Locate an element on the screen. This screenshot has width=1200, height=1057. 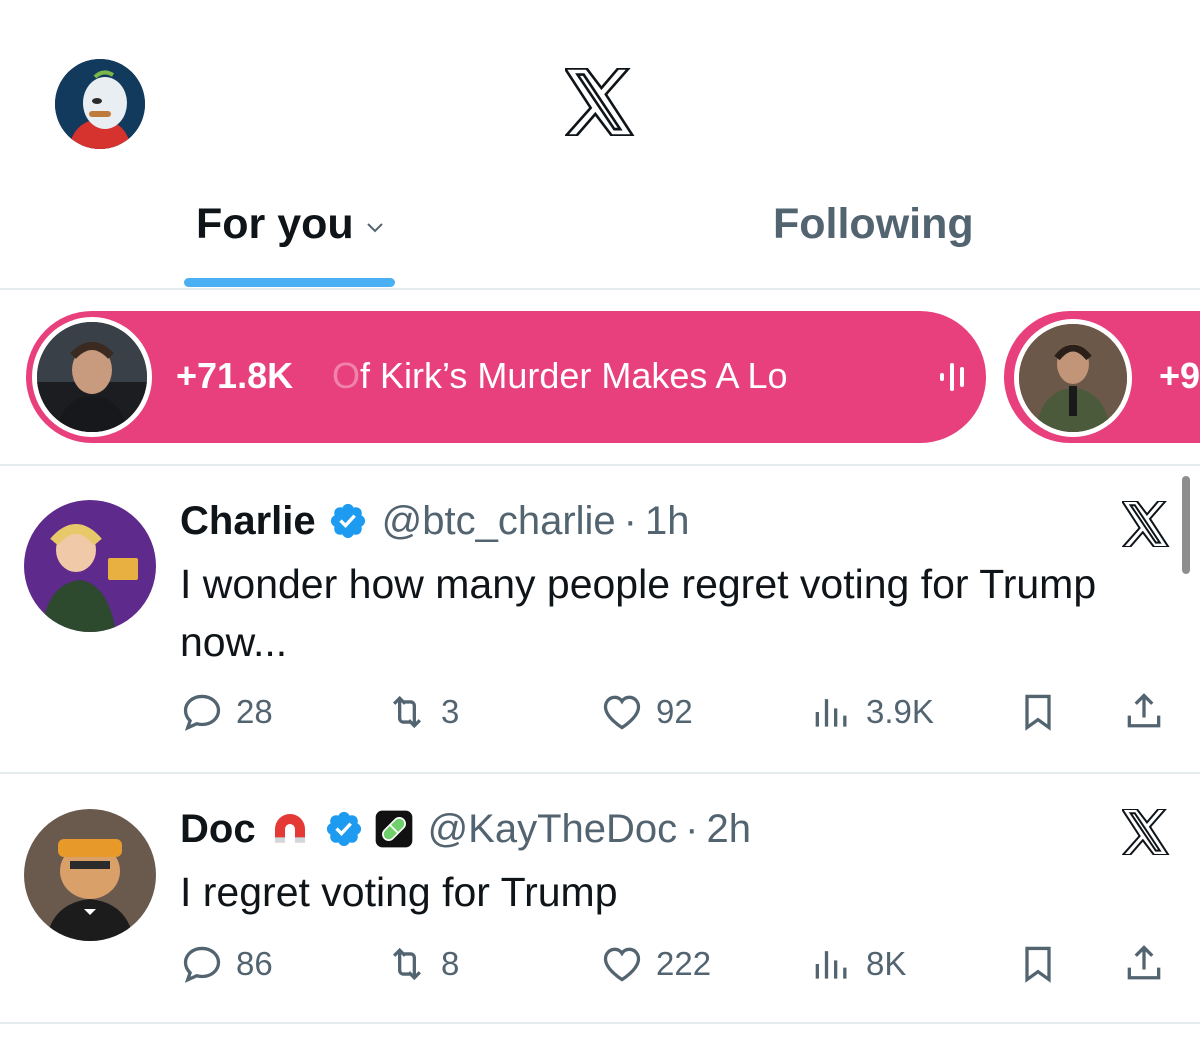
tweet-actions: 28 3 92 3.9K is located at coordinates (680, 712).